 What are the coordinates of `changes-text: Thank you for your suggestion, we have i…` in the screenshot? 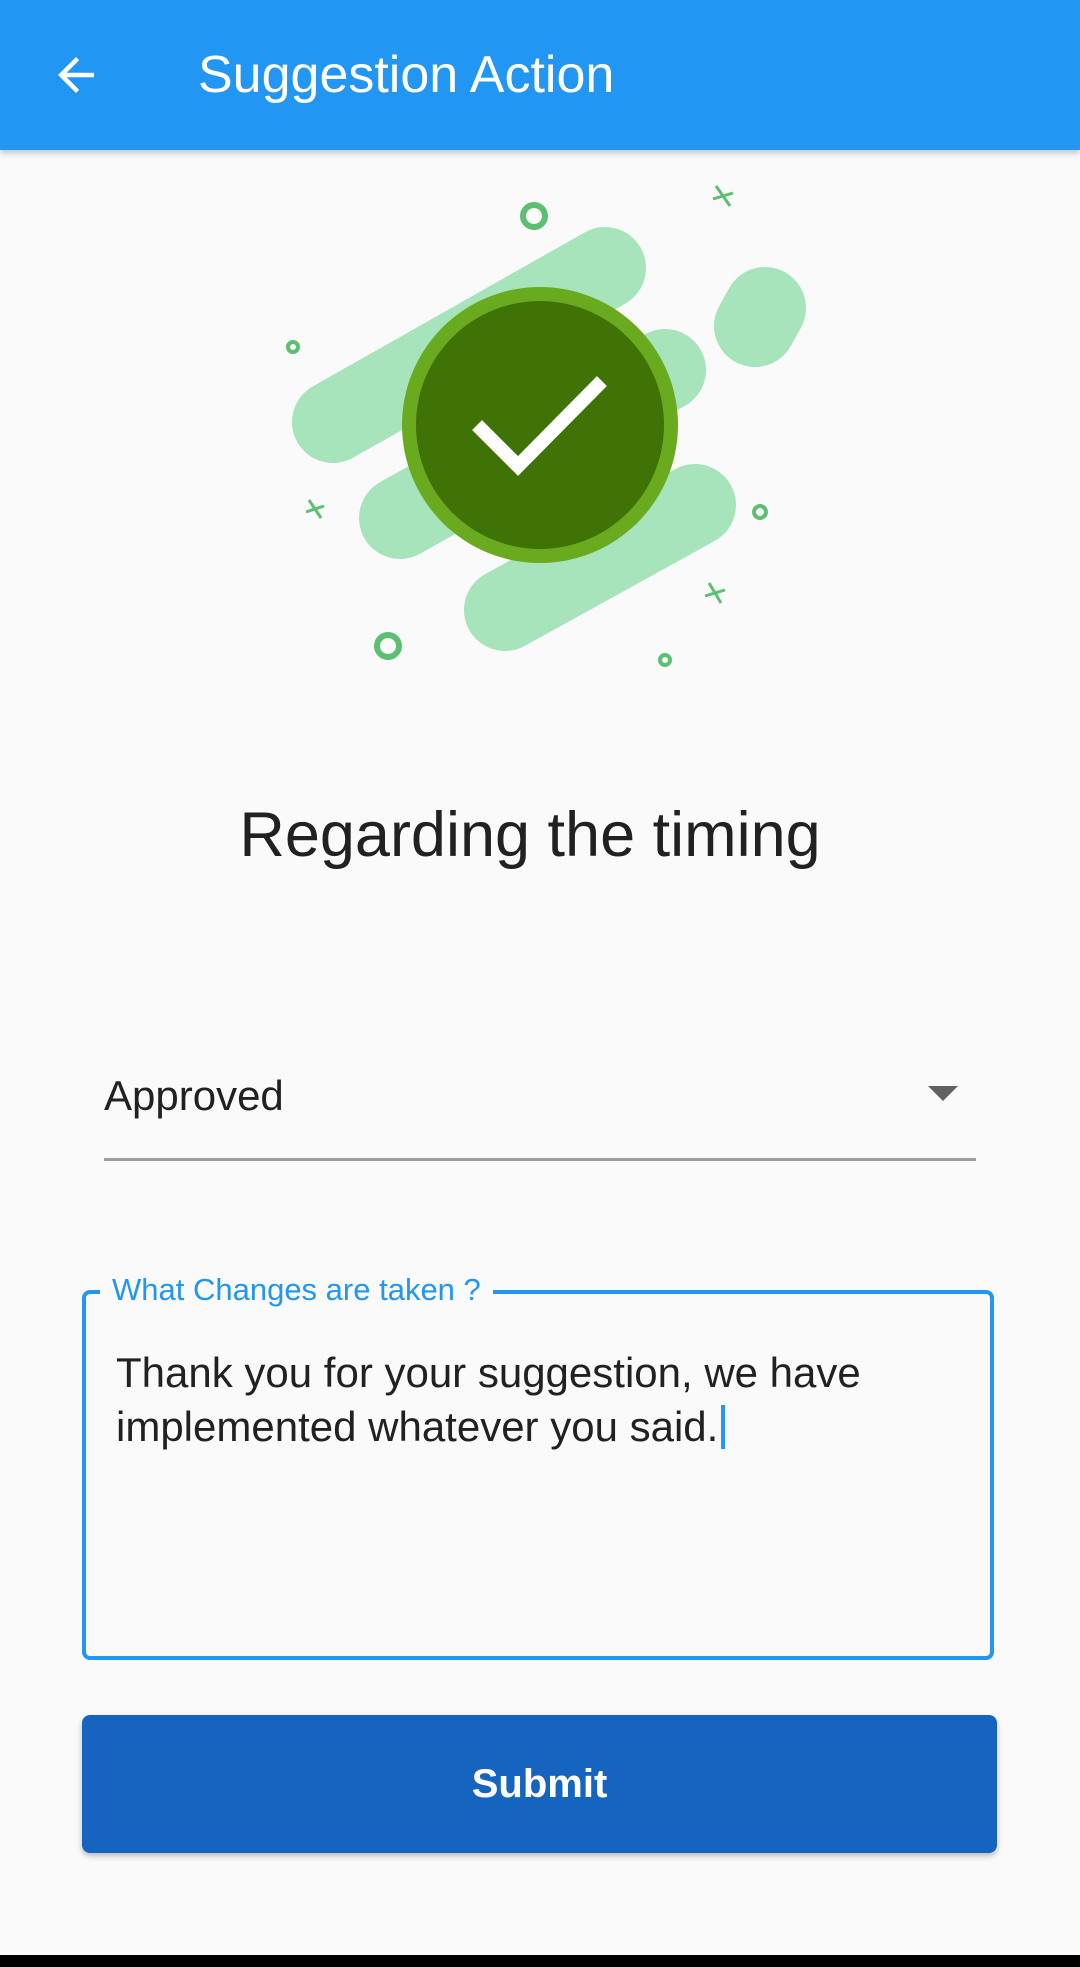 It's located at (488, 1399).